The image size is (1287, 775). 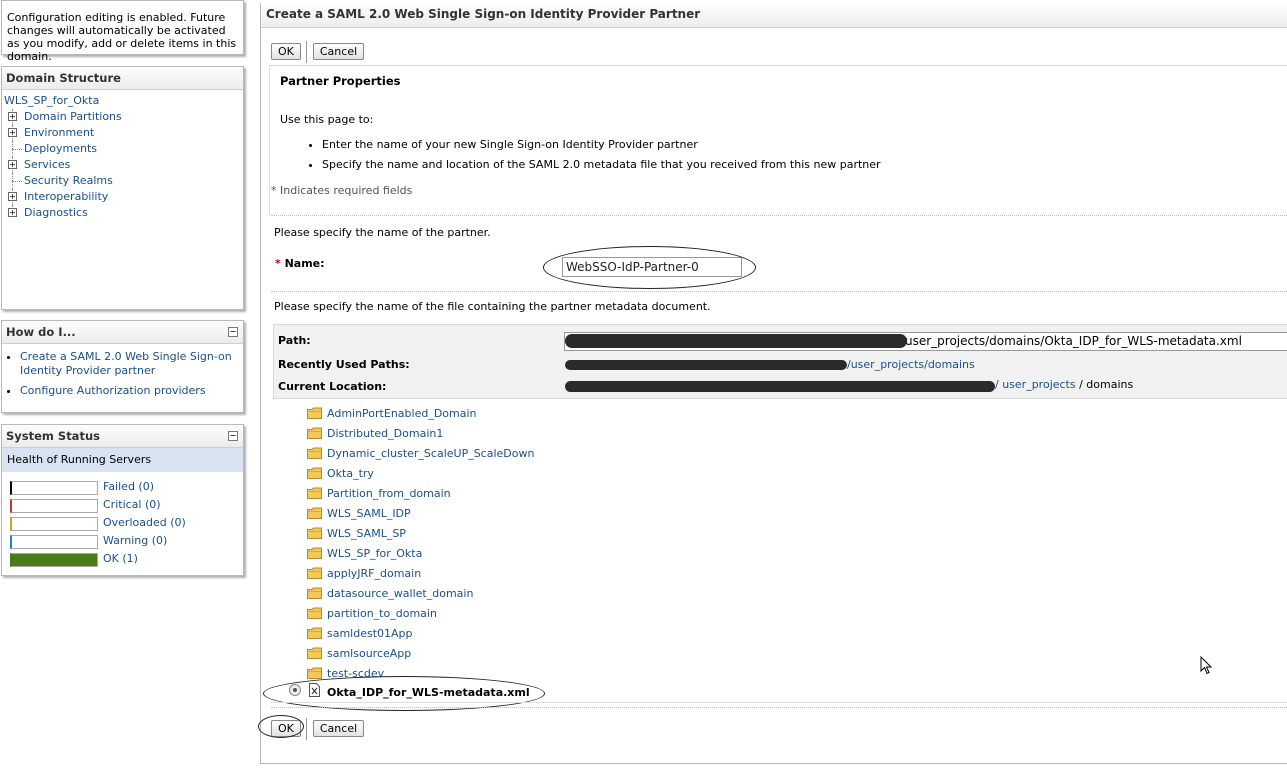 What do you see at coordinates (68, 180) in the screenshot?
I see `tree-item-label: Security Realms` at bounding box center [68, 180].